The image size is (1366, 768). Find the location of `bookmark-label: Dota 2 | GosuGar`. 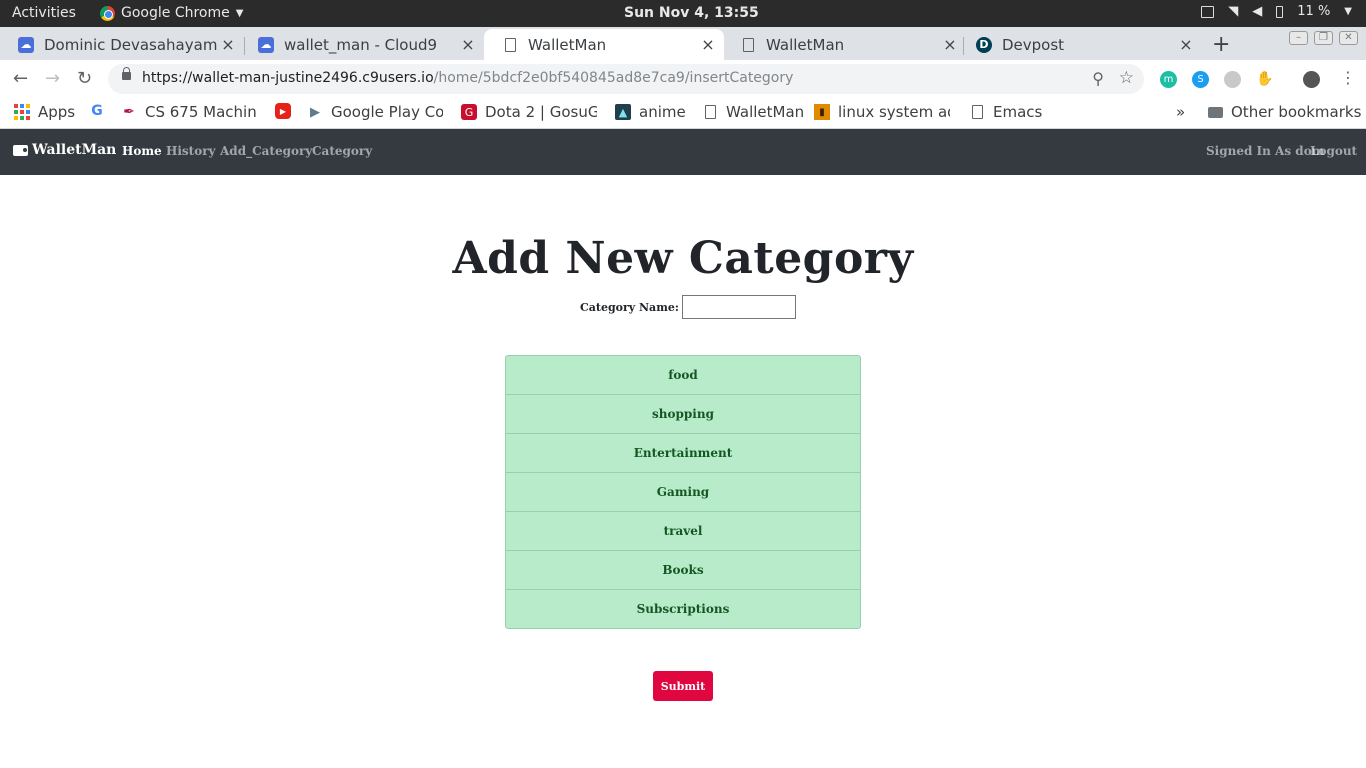

bookmark-label: Dota 2 | GosuGar is located at coordinates (541, 112).